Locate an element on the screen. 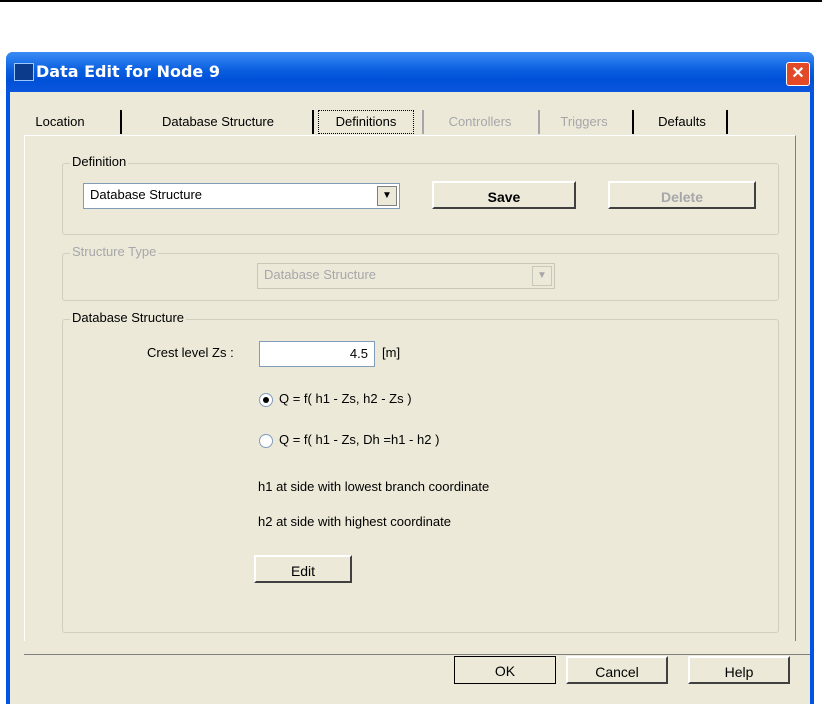  tab-location: Location is located at coordinates (60, 122).